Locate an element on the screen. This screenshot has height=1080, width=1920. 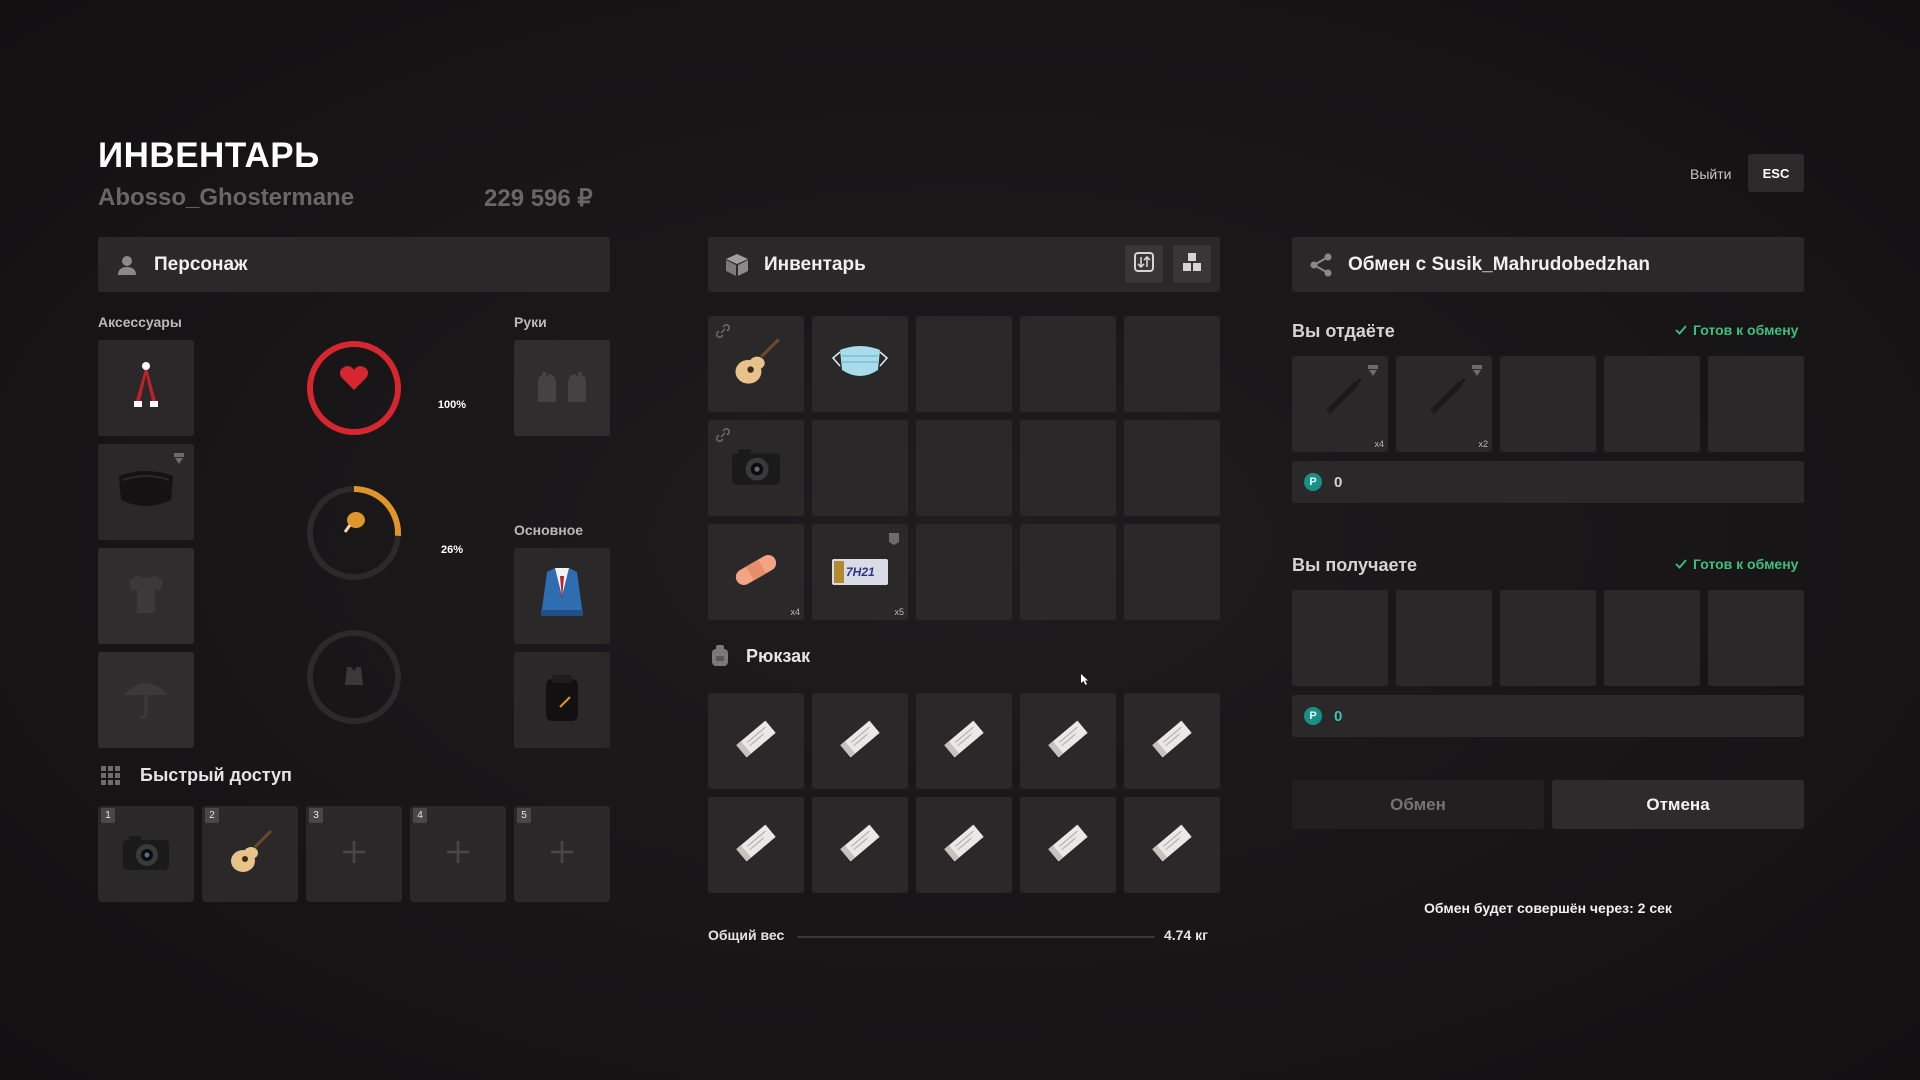
link-icon is located at coordinates (723, 333).